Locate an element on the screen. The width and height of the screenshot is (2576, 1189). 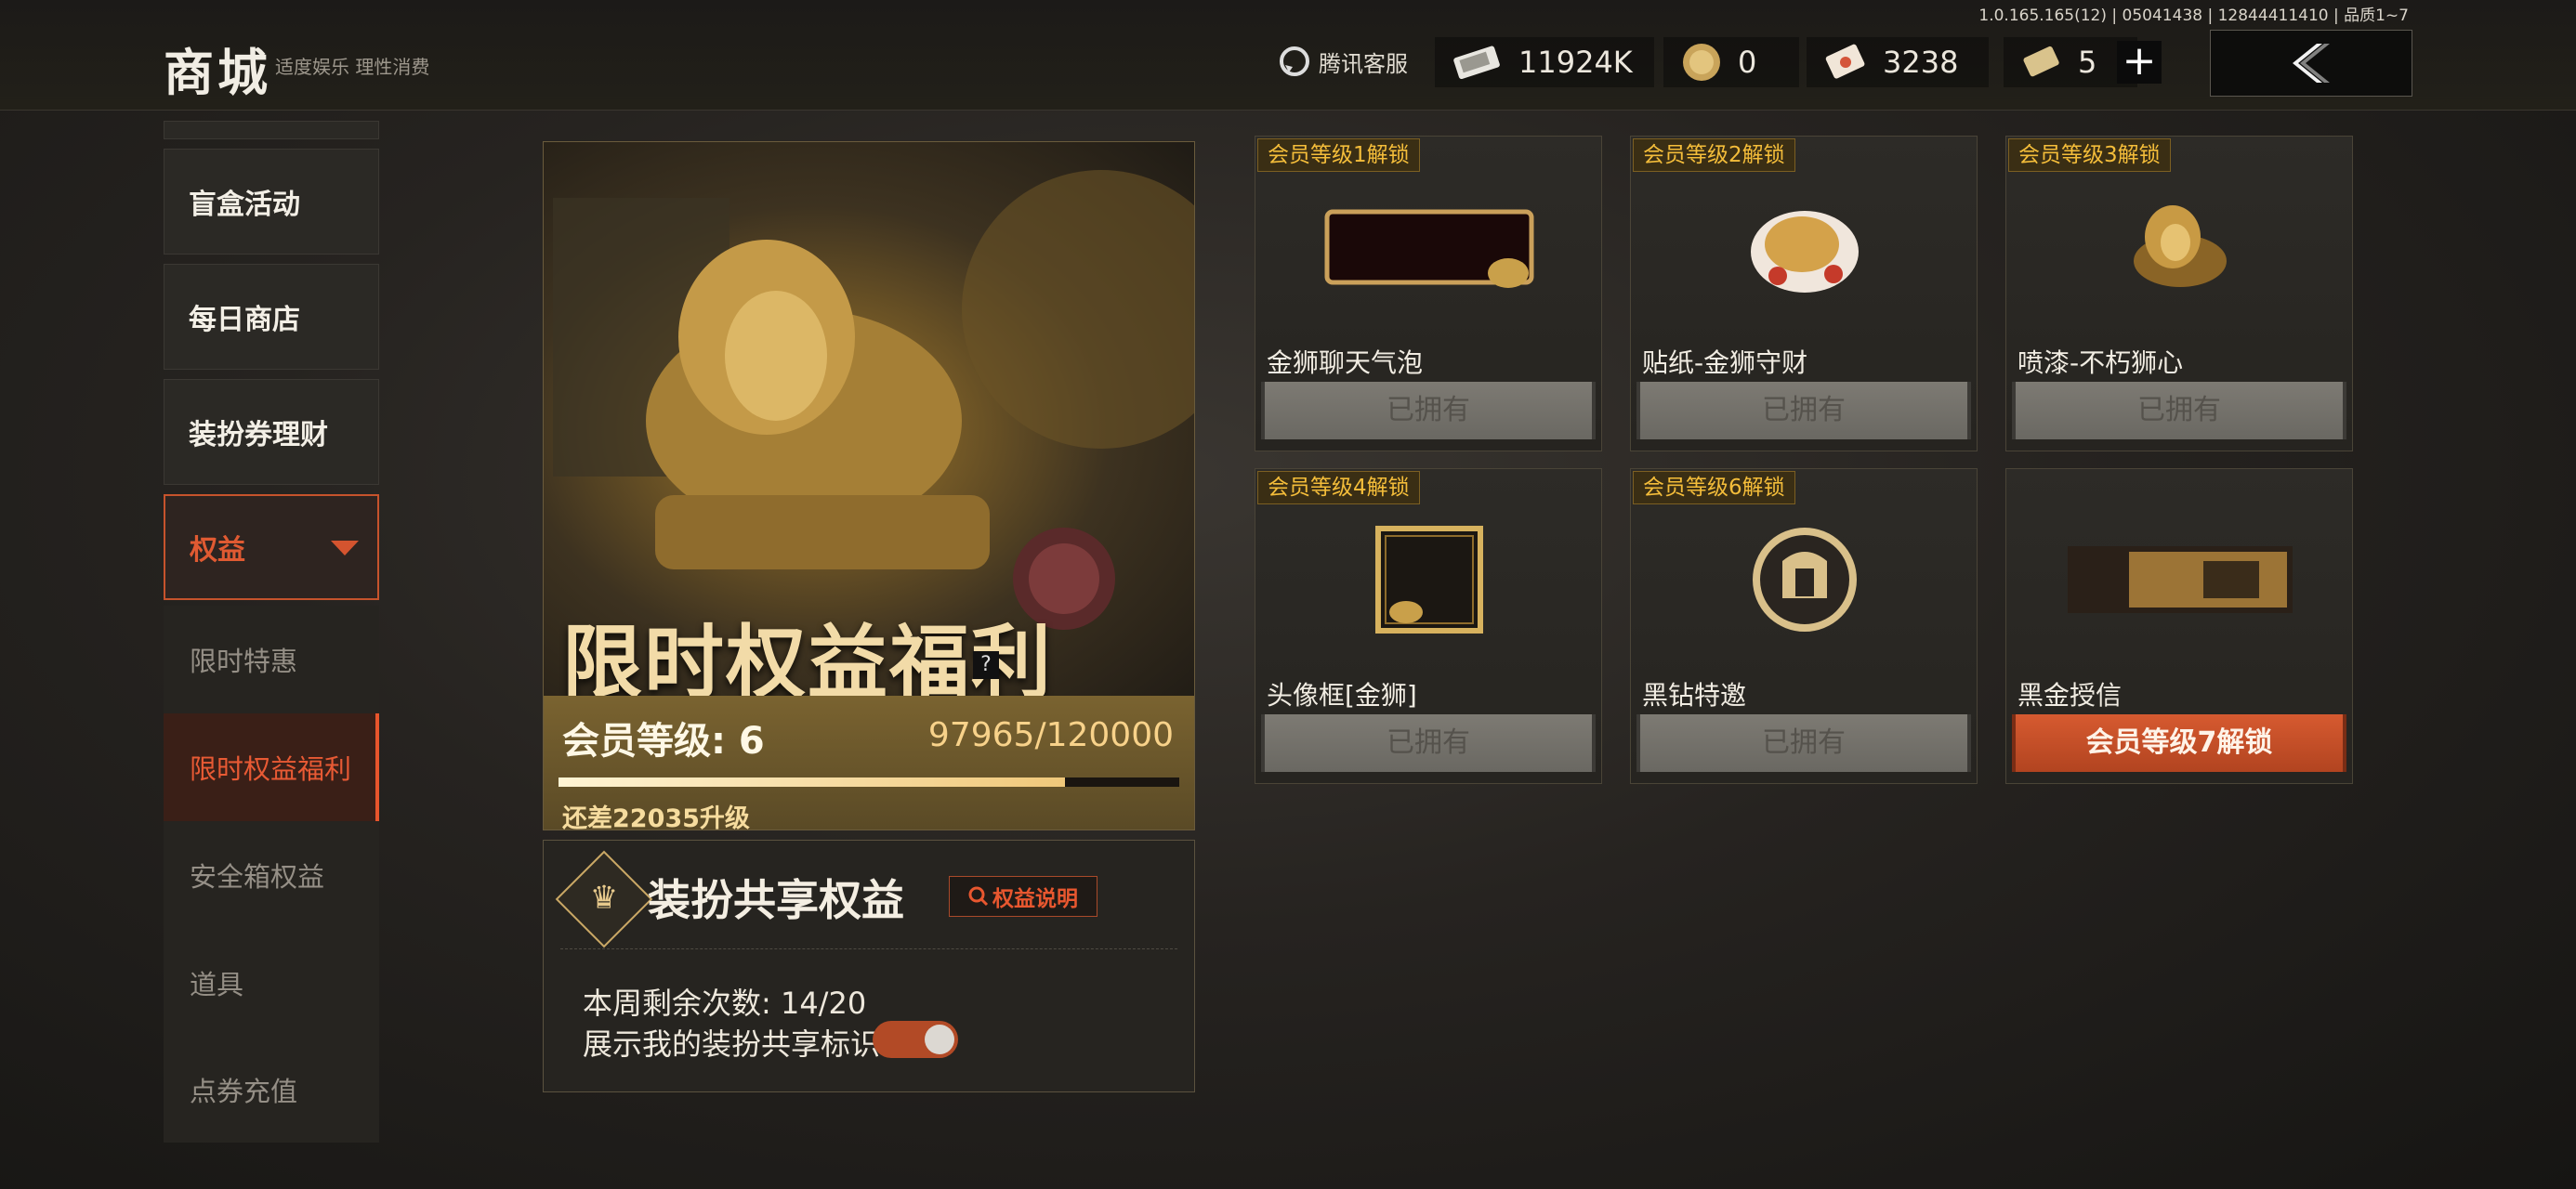
chevron-down-icon is located at coordinates (345, 548).